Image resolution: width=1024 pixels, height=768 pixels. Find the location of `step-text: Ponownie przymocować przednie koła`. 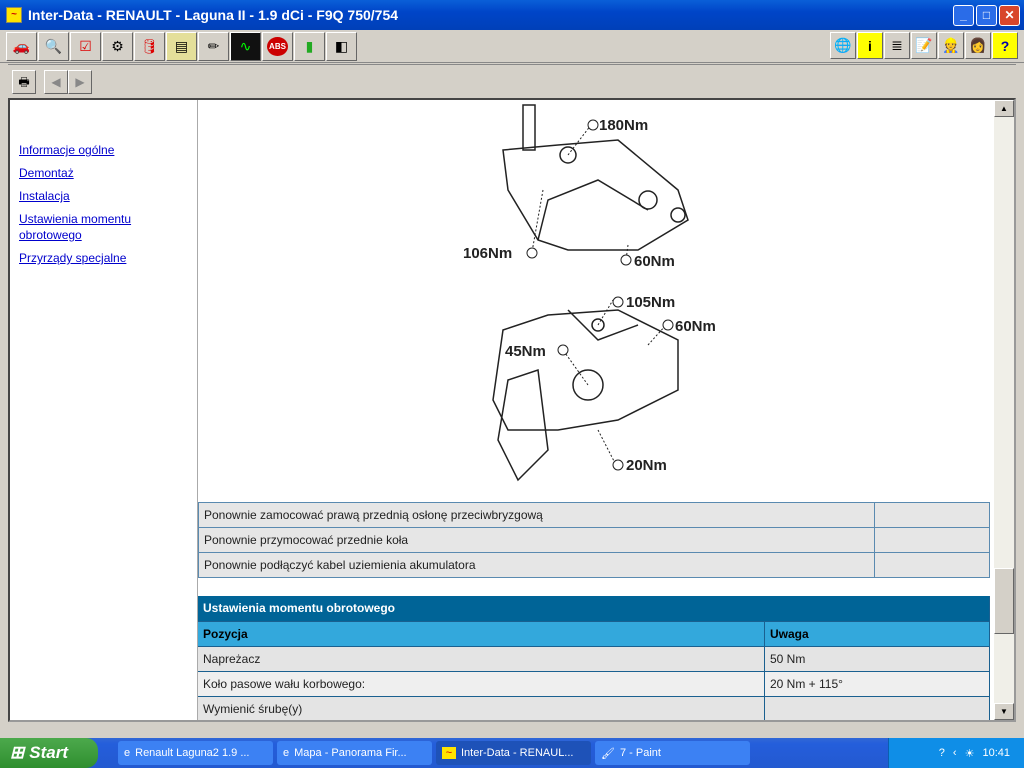

step-text: Ponownie przymocować przednie koła is located at coordinates (536, 540).